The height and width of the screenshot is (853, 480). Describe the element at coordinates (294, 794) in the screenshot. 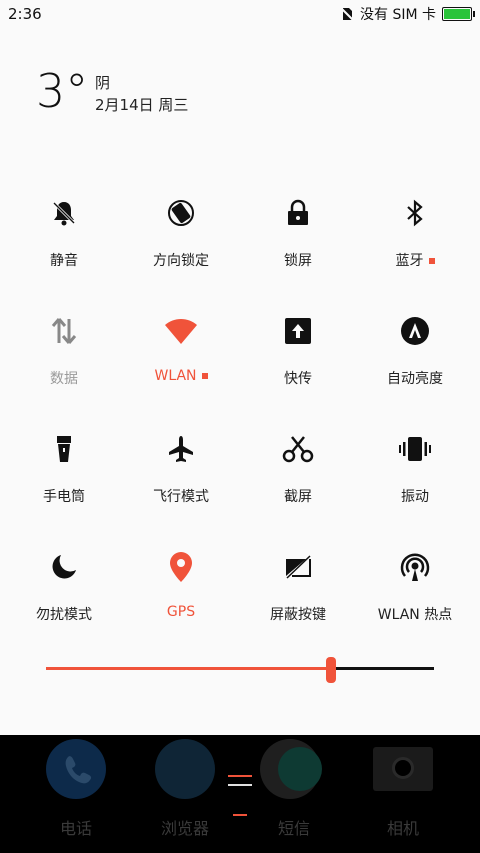

I see `dock-app-messages: 短信` at that location.